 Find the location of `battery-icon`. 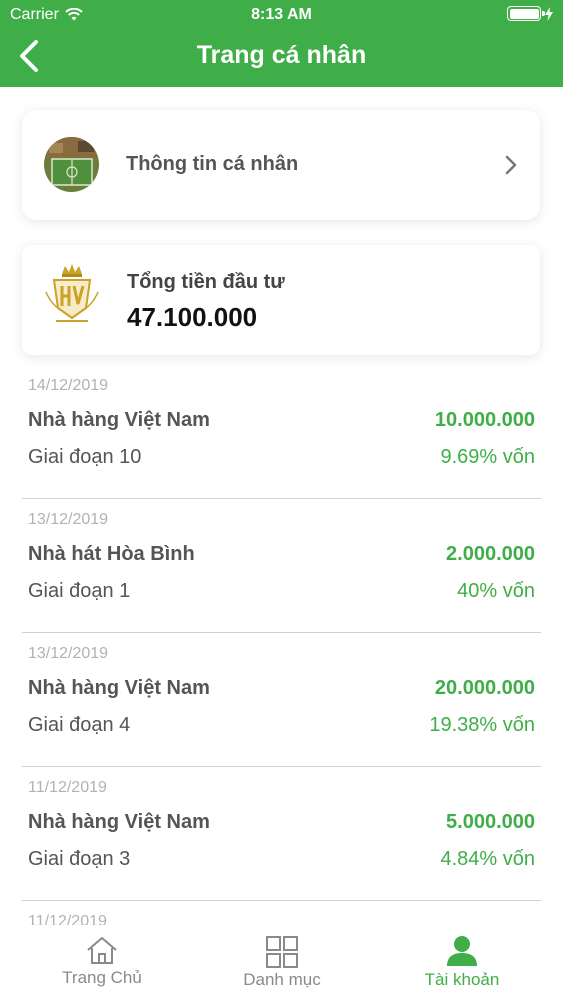

battery-icon is located at coordinates (530, 13).